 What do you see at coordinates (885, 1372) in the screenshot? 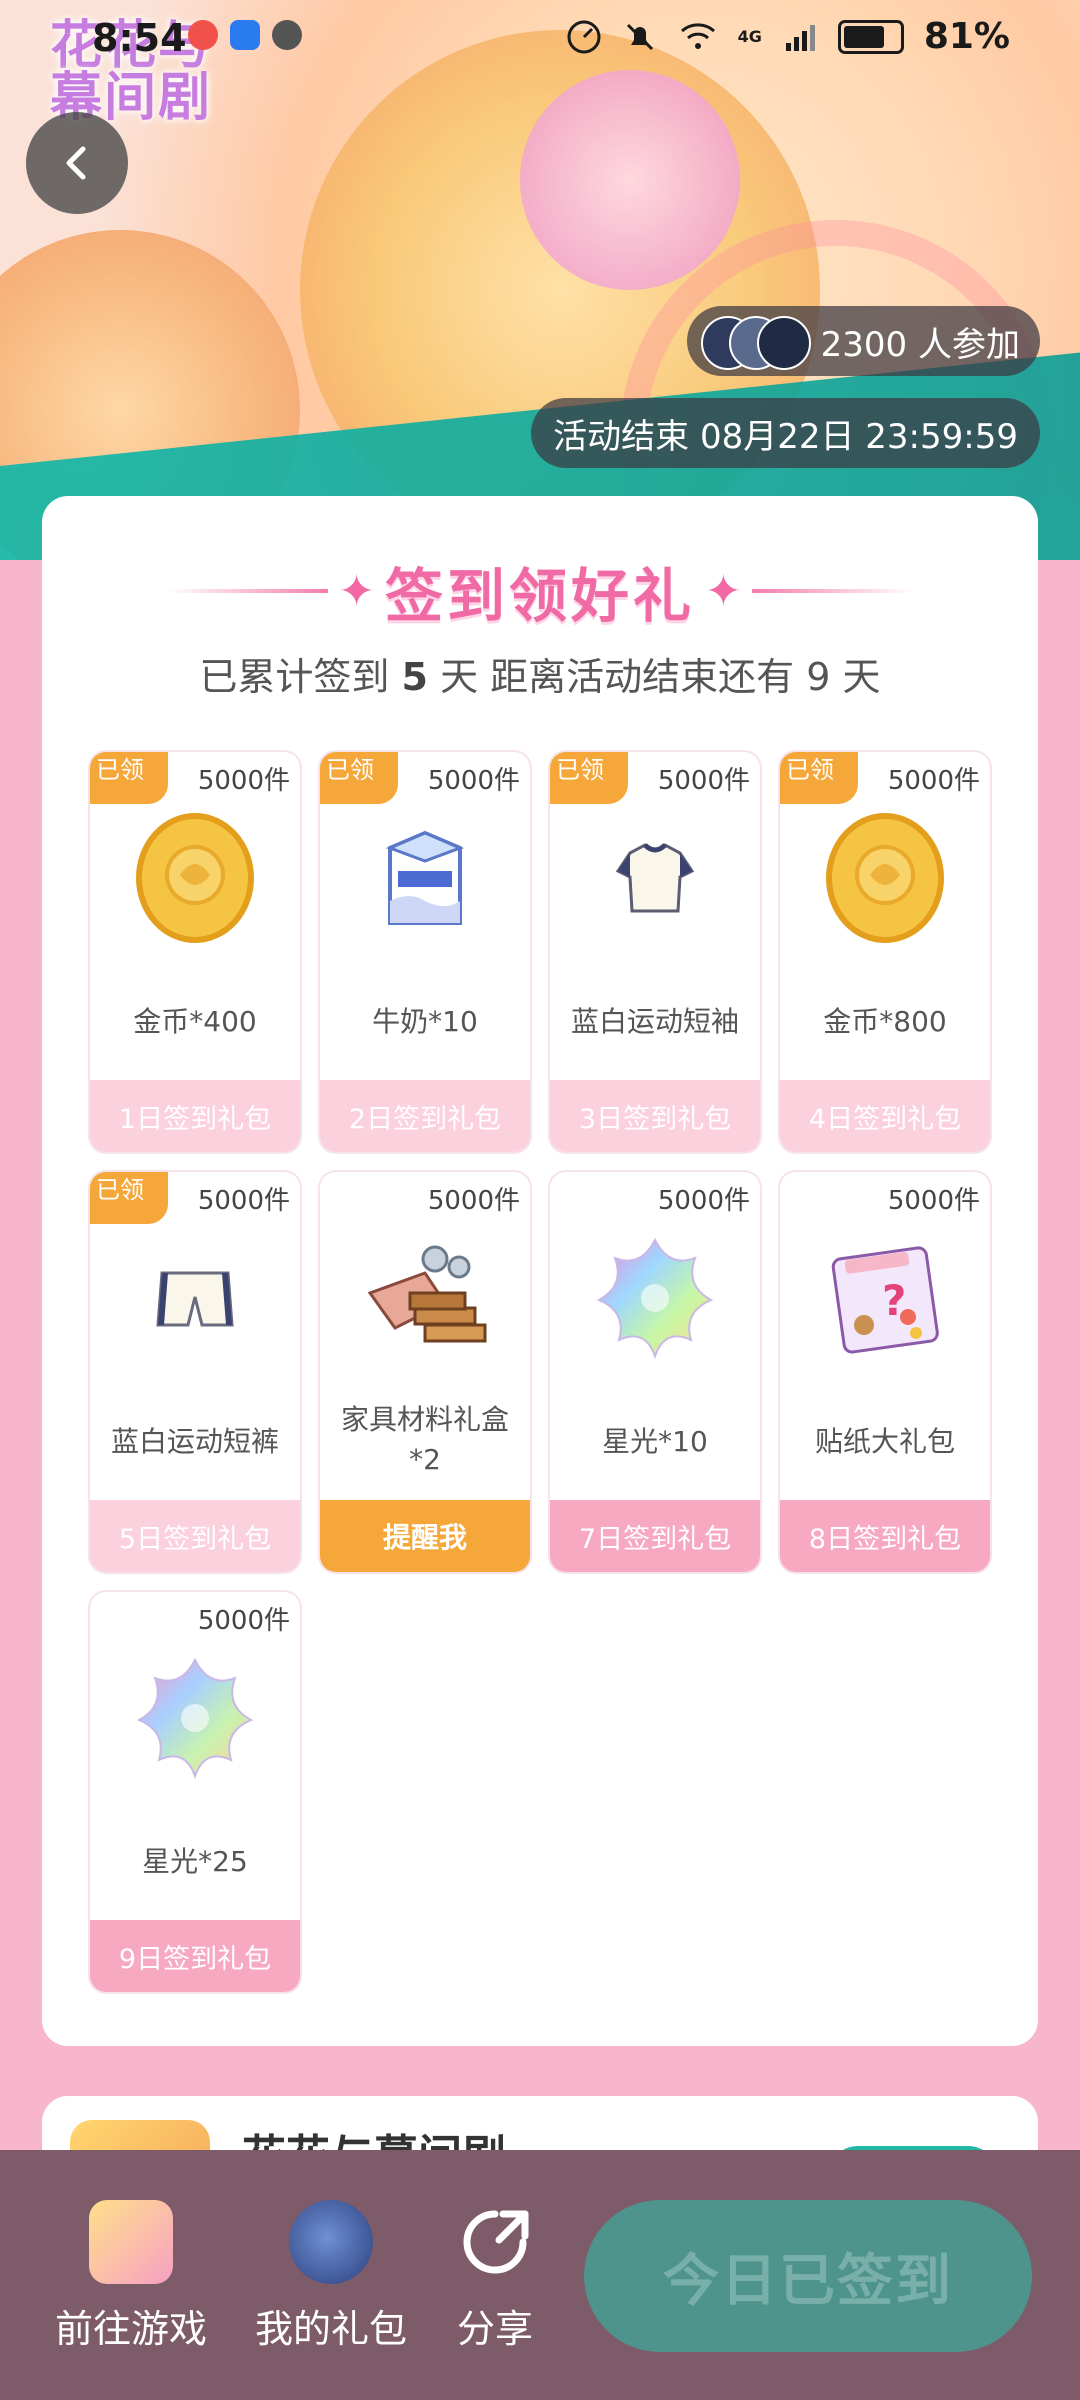
I see `reward-tile-day-8: 5000件 ? 贴纸大礼包 8日签到礼包` at bounding box center [885, 1372].